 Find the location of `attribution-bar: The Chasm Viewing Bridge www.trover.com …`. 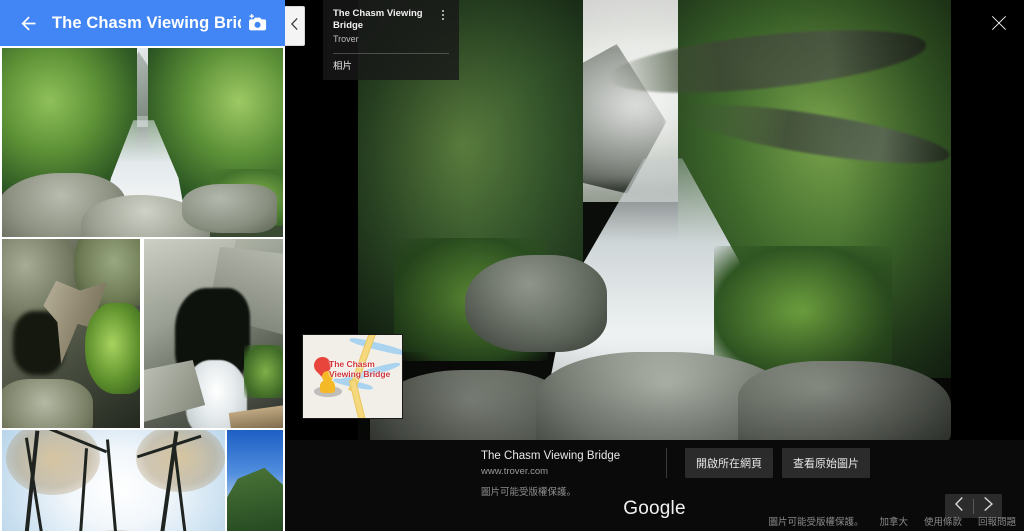

attribution-bar: The Chasm Viewing Bridge www.trover.com … is located at coordinates (654, 485).